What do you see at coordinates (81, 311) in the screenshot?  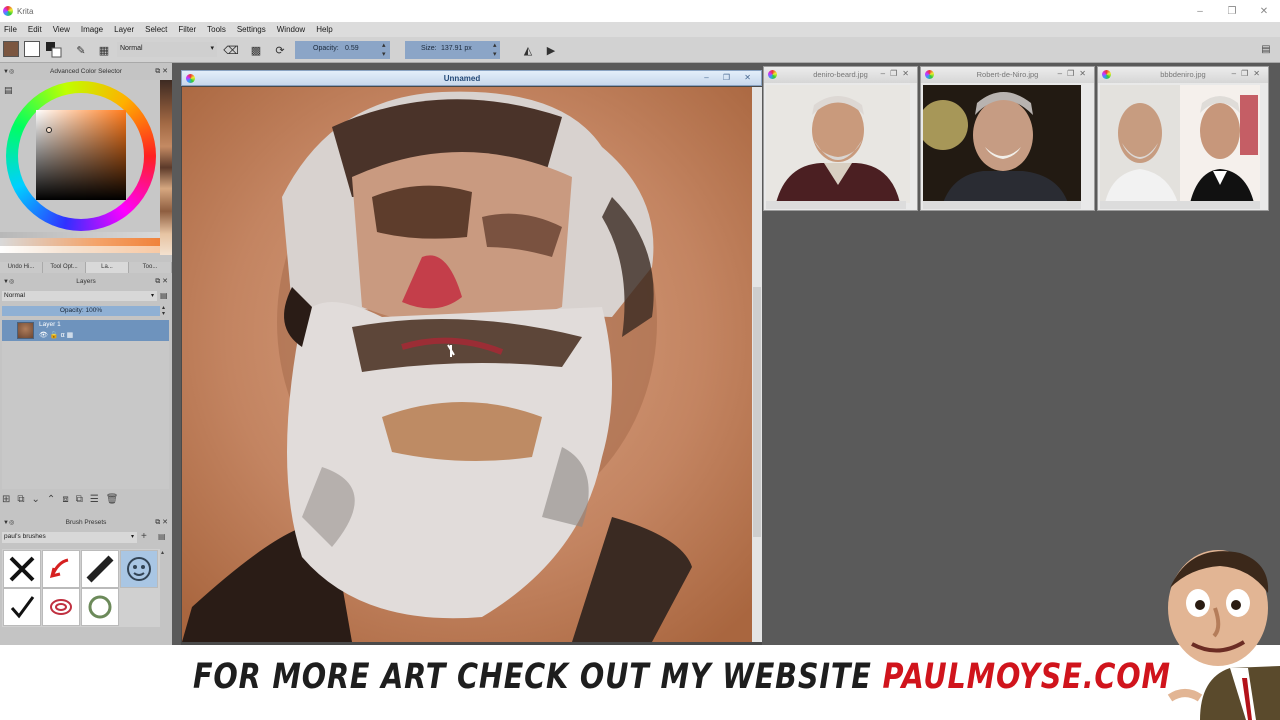 I see `layer-opacity-slider: Opacity: 100%` at bounding box center [81, 311].